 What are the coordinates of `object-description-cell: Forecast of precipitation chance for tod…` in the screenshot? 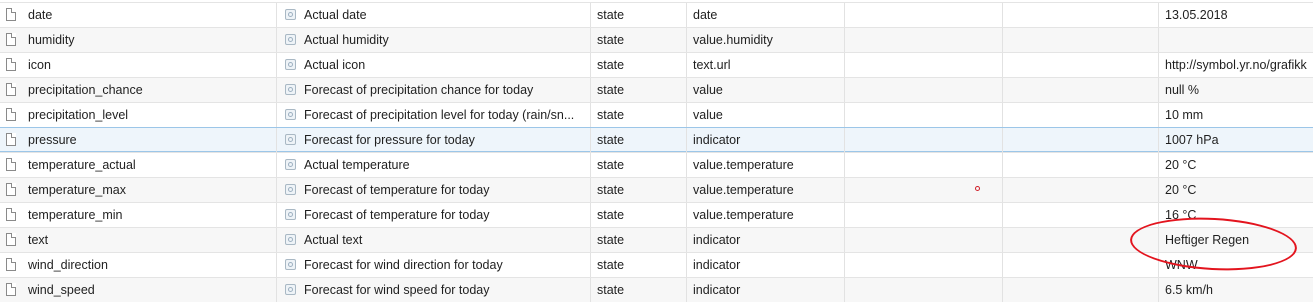 It's located at (433, 90).